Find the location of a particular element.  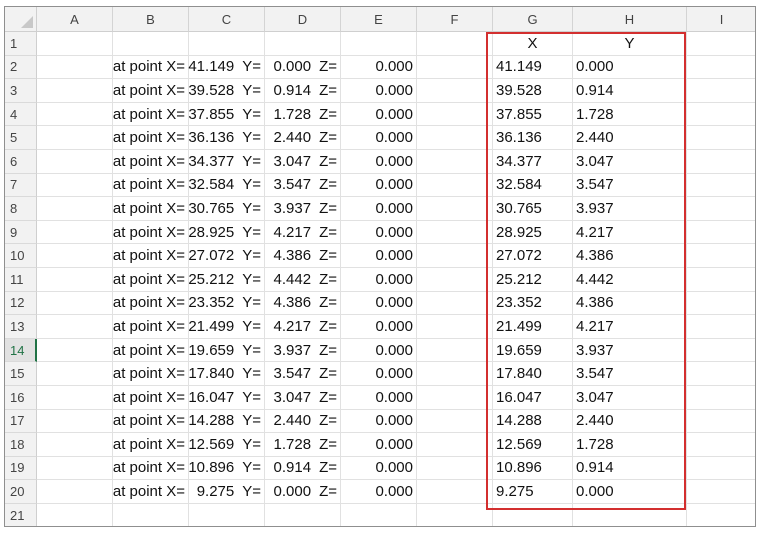

cell-h7: 3.547 is located at coordinates (630, 185).